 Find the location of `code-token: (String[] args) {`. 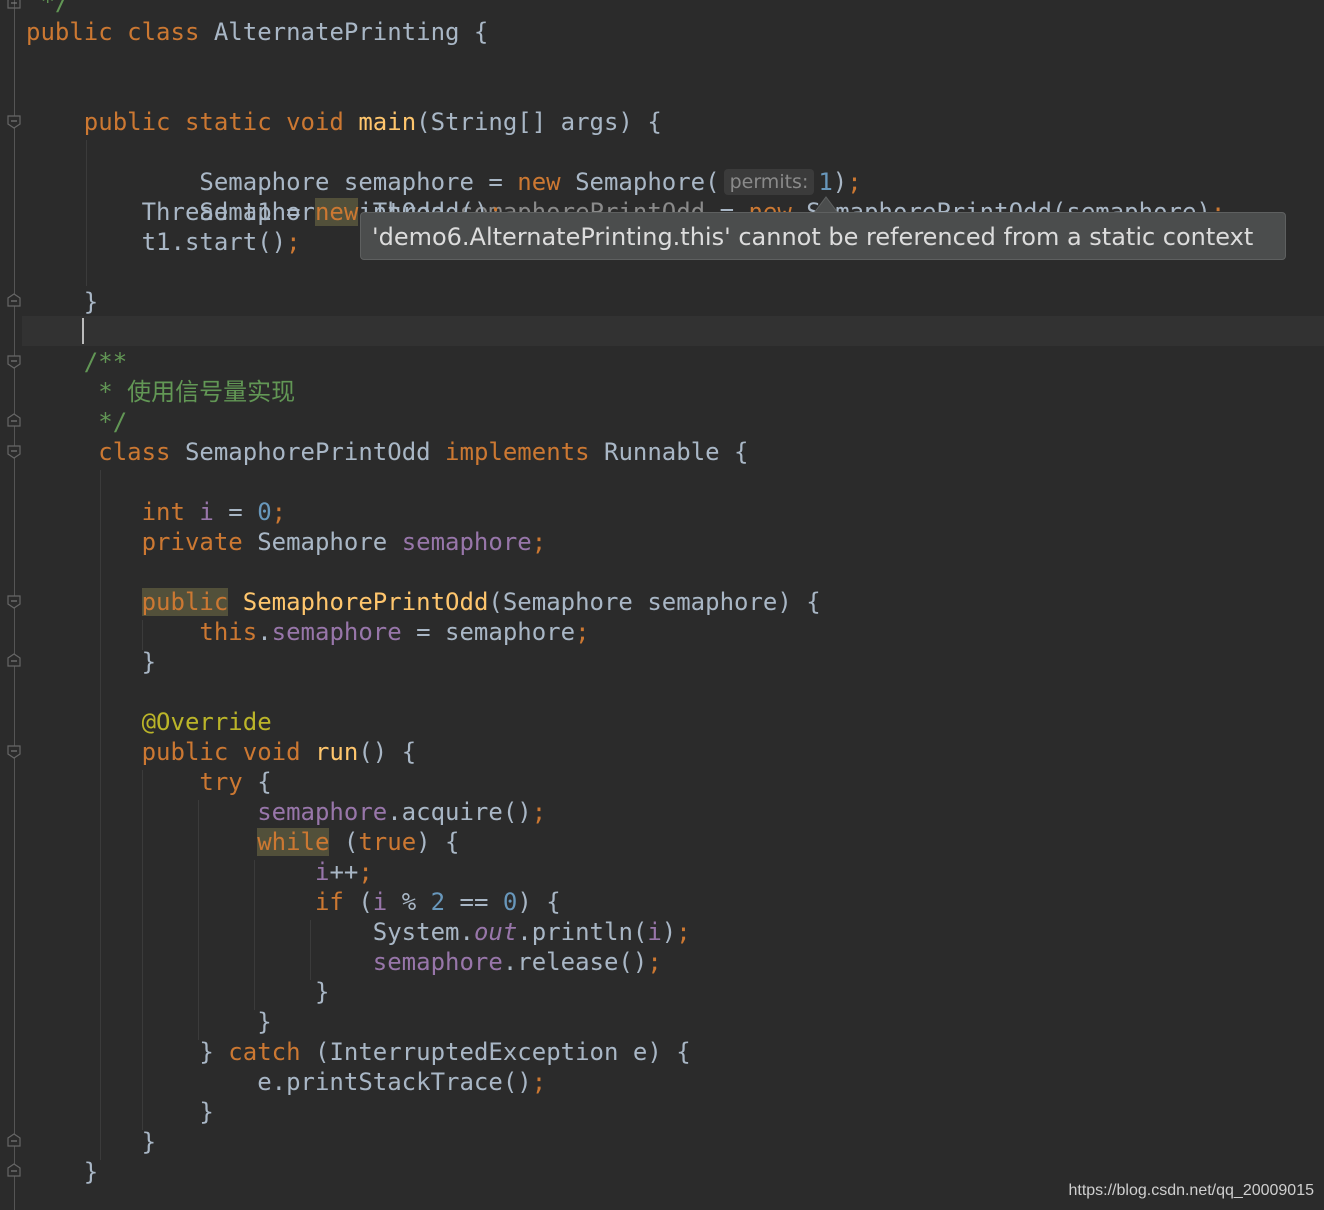

code-token: (String[] args) { is located at coordinates (539, 122).